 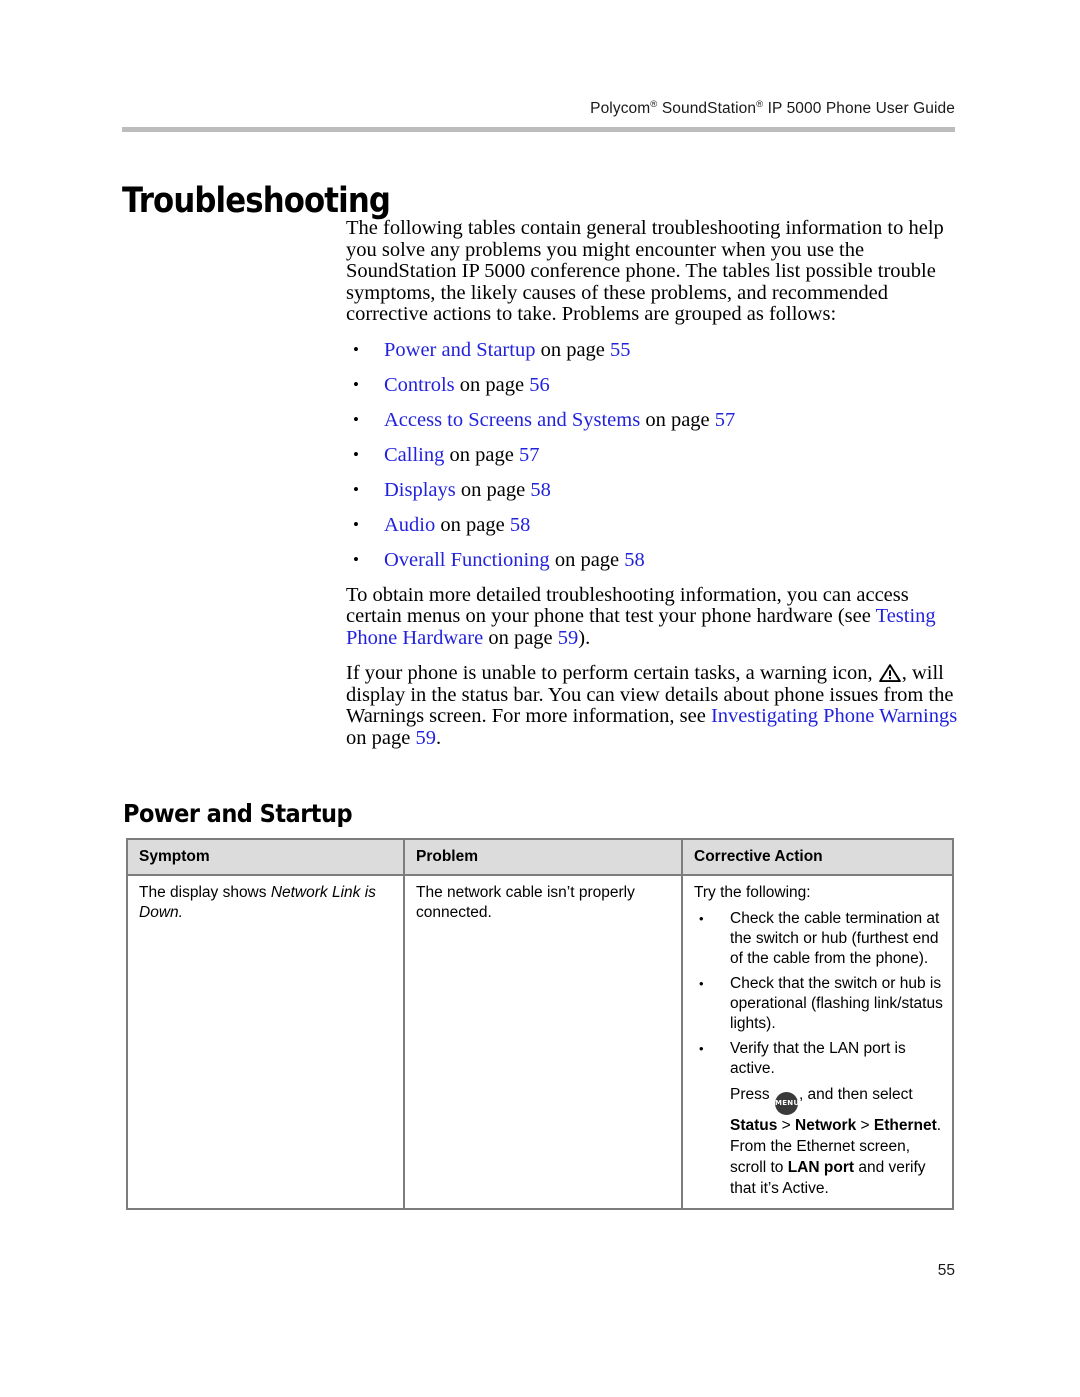 I want to click on list-item: • Overall Functioning on page 58, so click(x=652, y=559).